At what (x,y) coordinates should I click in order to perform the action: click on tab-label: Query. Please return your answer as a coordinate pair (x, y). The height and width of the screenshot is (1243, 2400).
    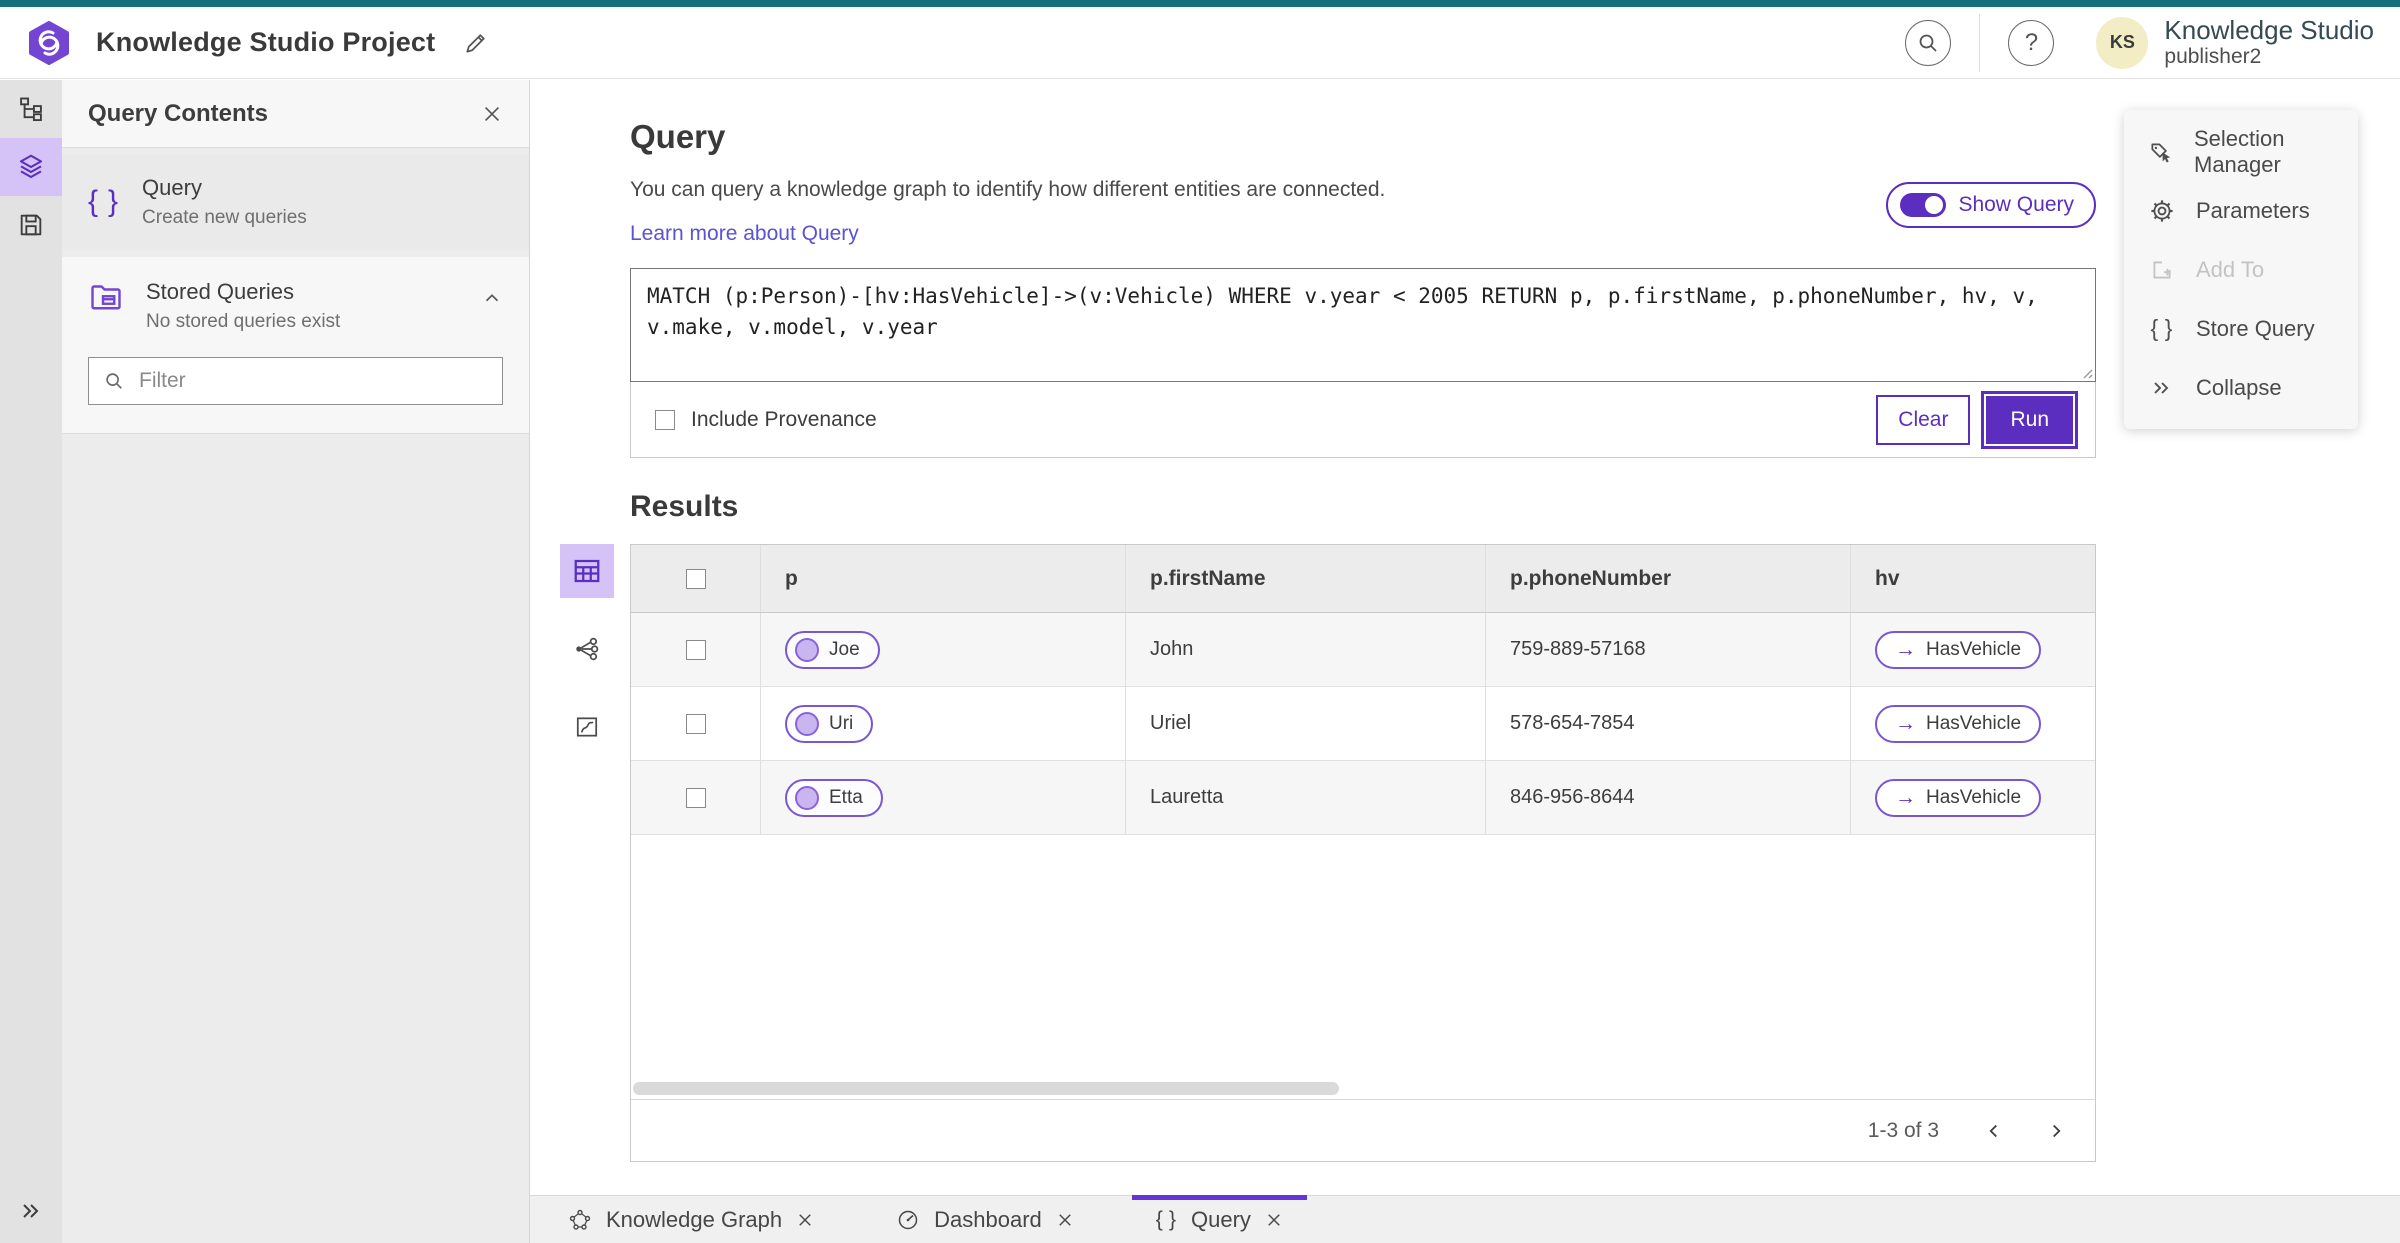
    Looking at the image, I should click on (1221, 1219).